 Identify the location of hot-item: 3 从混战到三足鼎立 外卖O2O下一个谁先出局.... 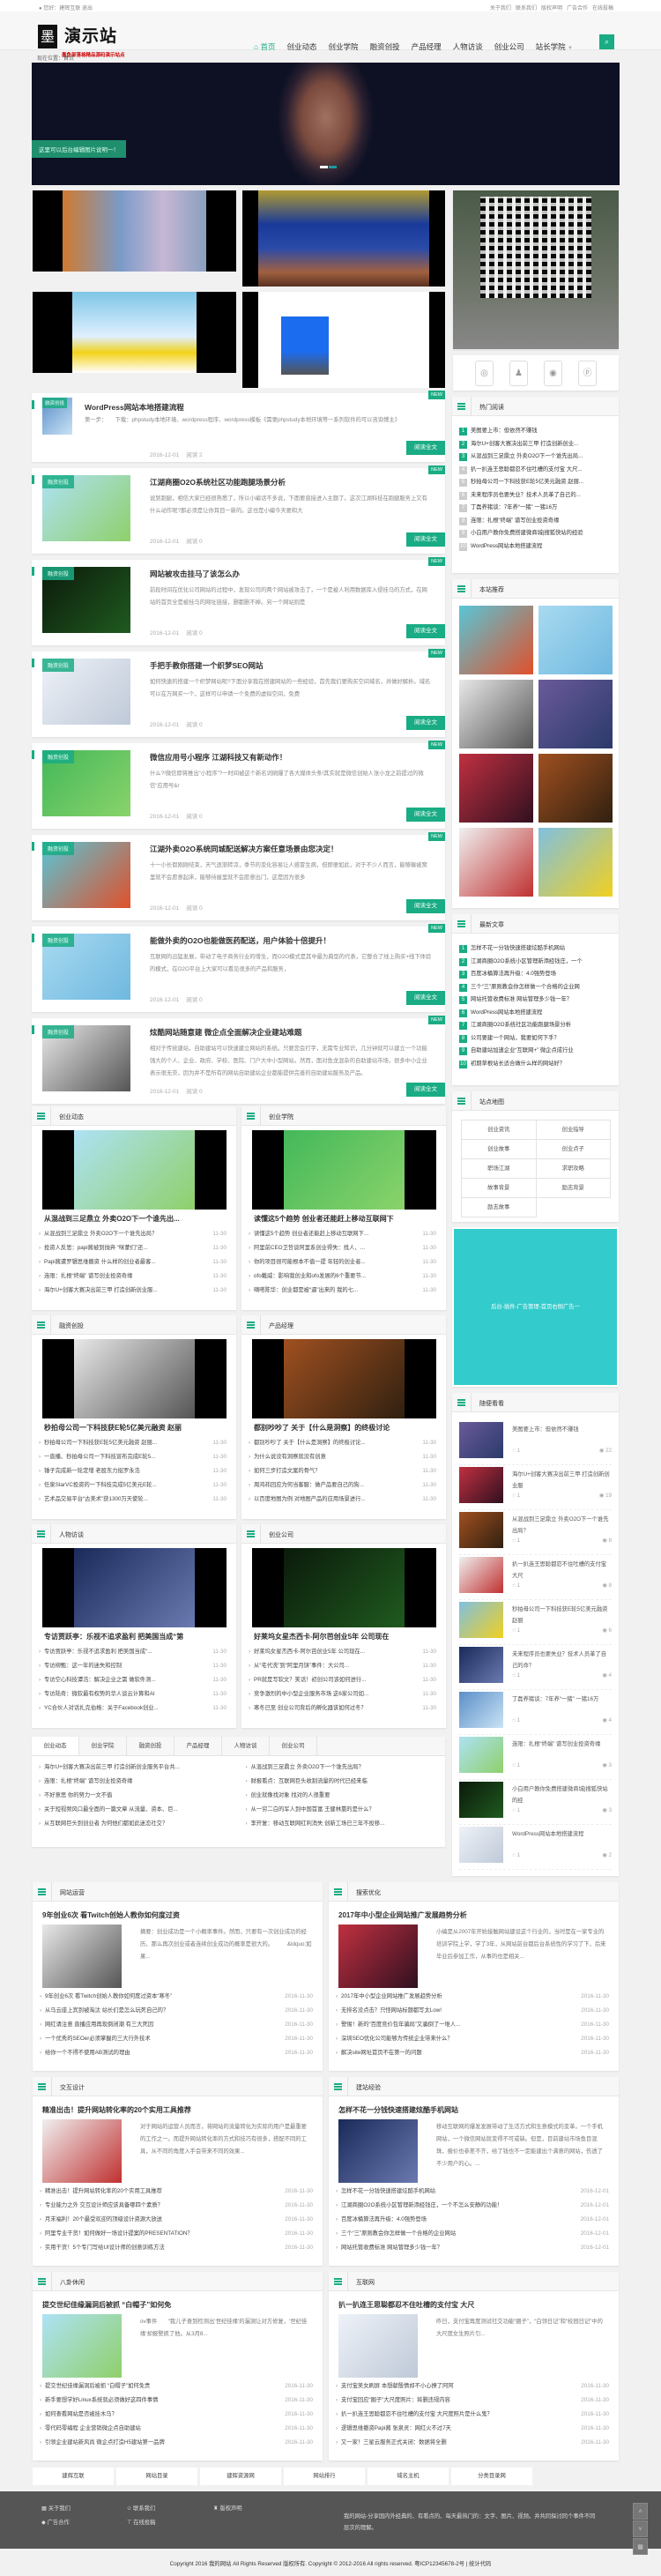
(535, 457).